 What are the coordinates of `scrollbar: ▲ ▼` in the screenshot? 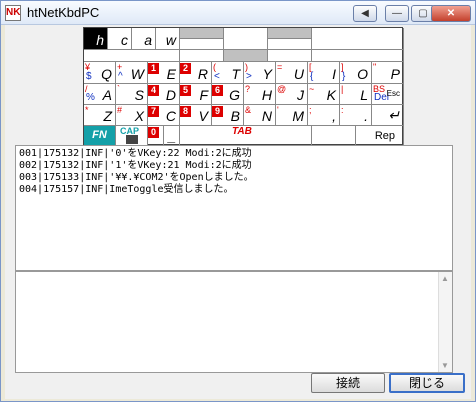 It's located at (445, 322).